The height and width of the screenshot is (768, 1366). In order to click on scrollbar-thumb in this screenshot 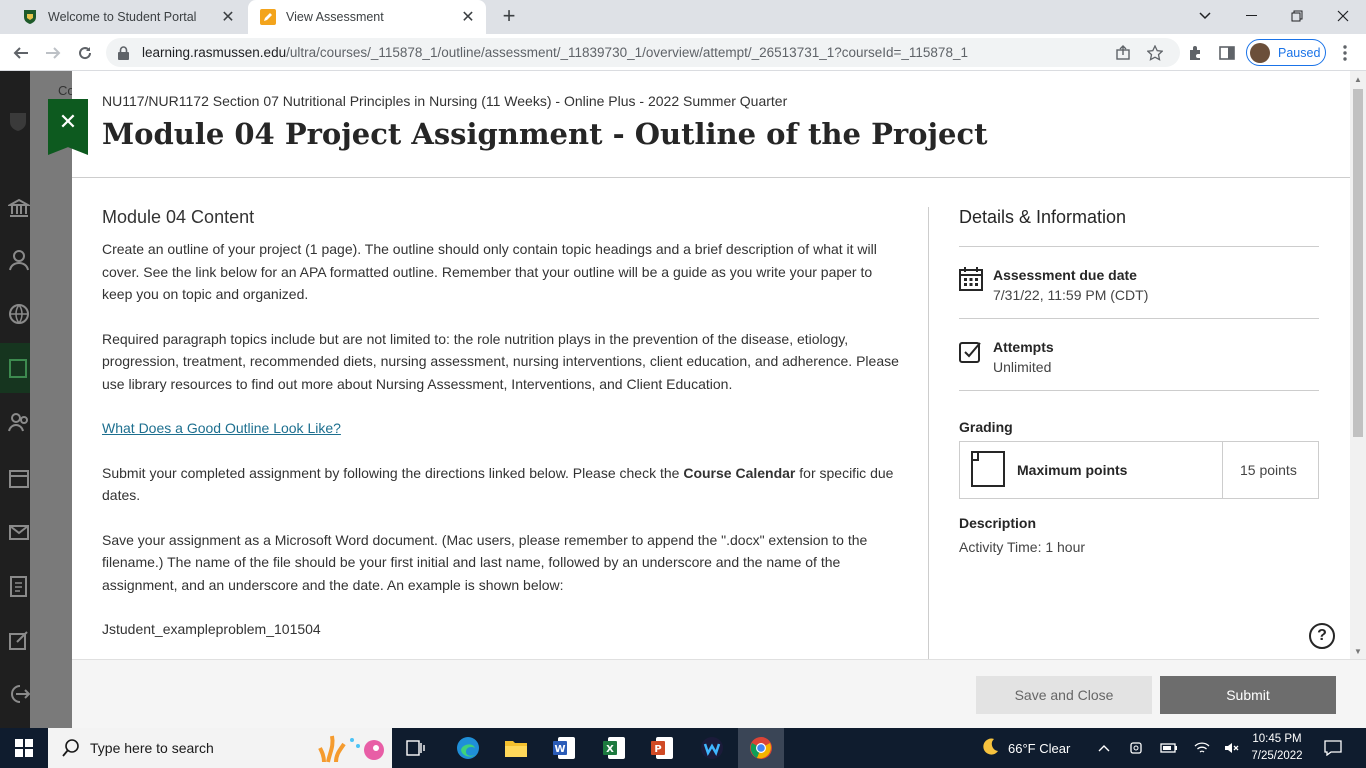, I will do `click(1358, 263)`.